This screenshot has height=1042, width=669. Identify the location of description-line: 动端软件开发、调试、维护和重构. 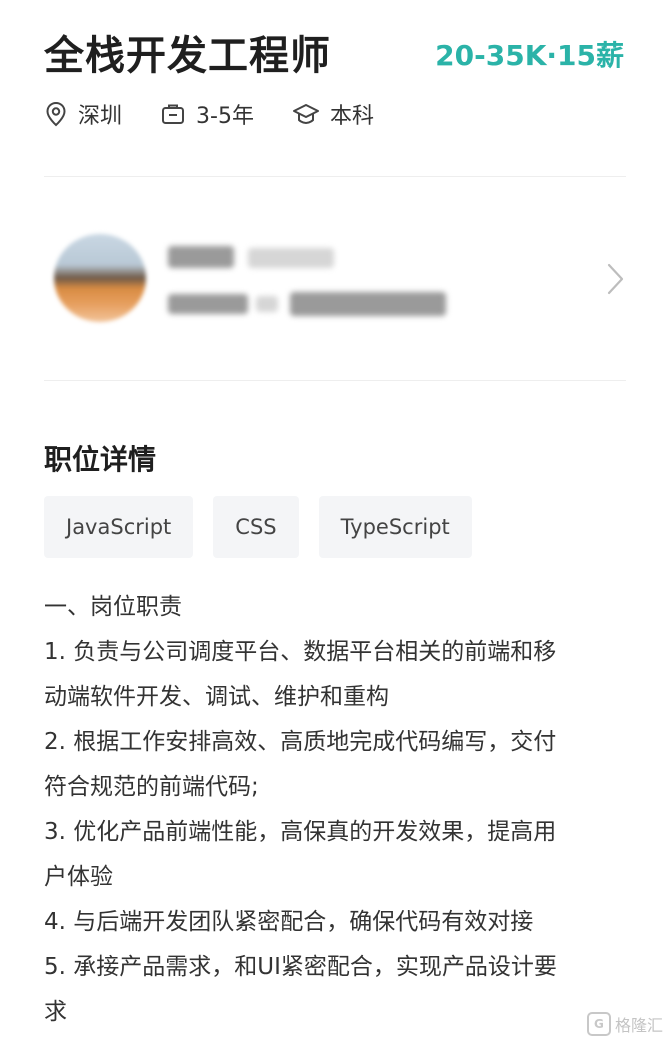
(216, 697).